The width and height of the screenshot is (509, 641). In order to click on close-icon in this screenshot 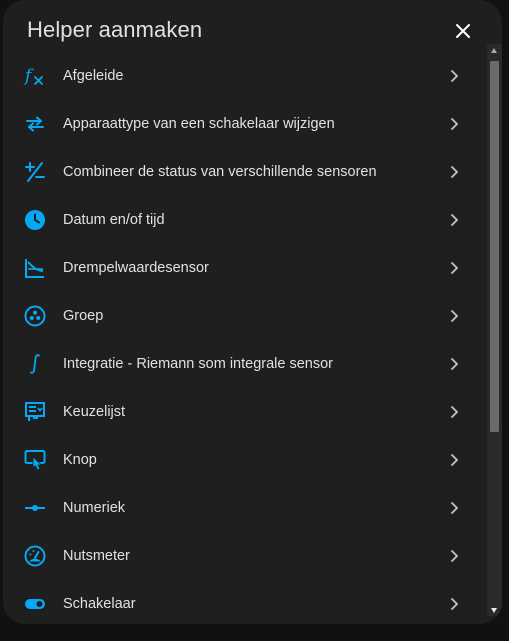, I will do `click(463, 31)`.